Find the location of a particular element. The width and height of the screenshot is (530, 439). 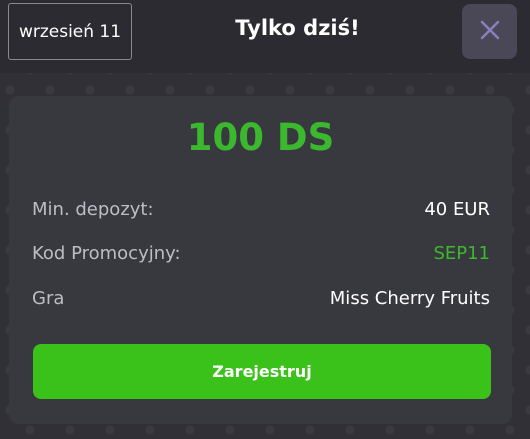

game-value: Miss Cherry Fruits is located at coordinates (409, 298).